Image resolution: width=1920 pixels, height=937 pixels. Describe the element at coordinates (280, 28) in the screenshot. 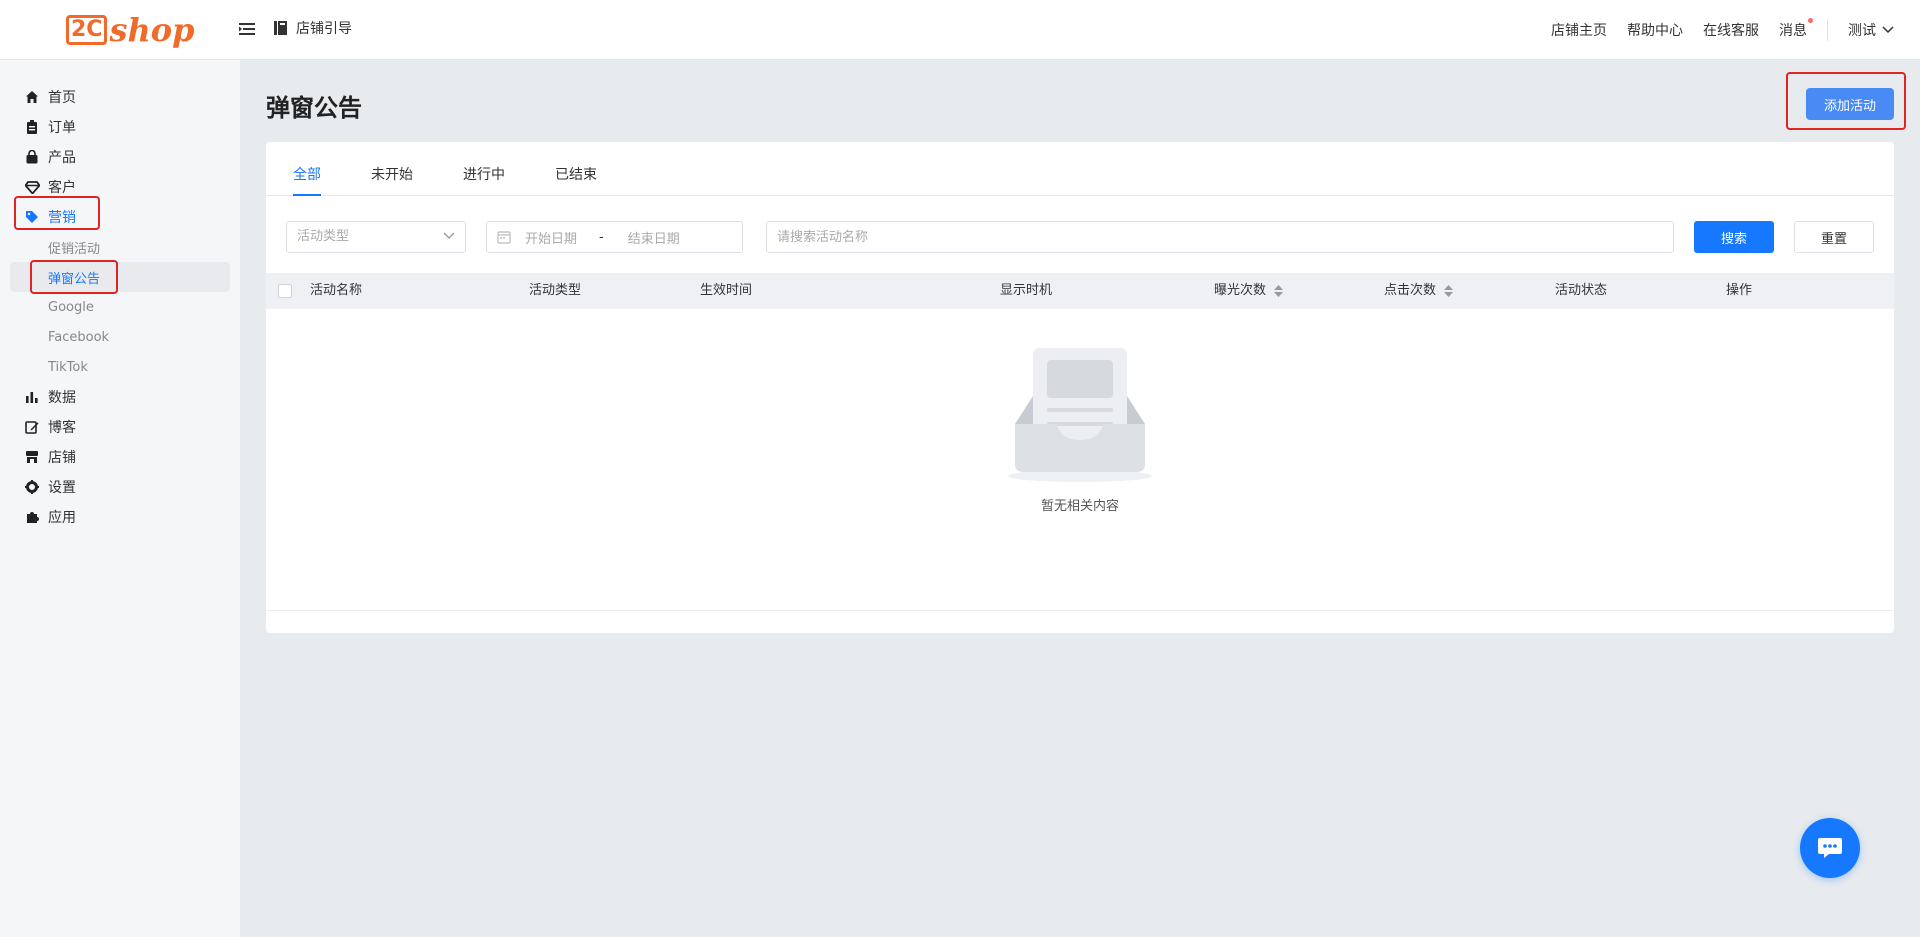

I see `book-icon` at that location.